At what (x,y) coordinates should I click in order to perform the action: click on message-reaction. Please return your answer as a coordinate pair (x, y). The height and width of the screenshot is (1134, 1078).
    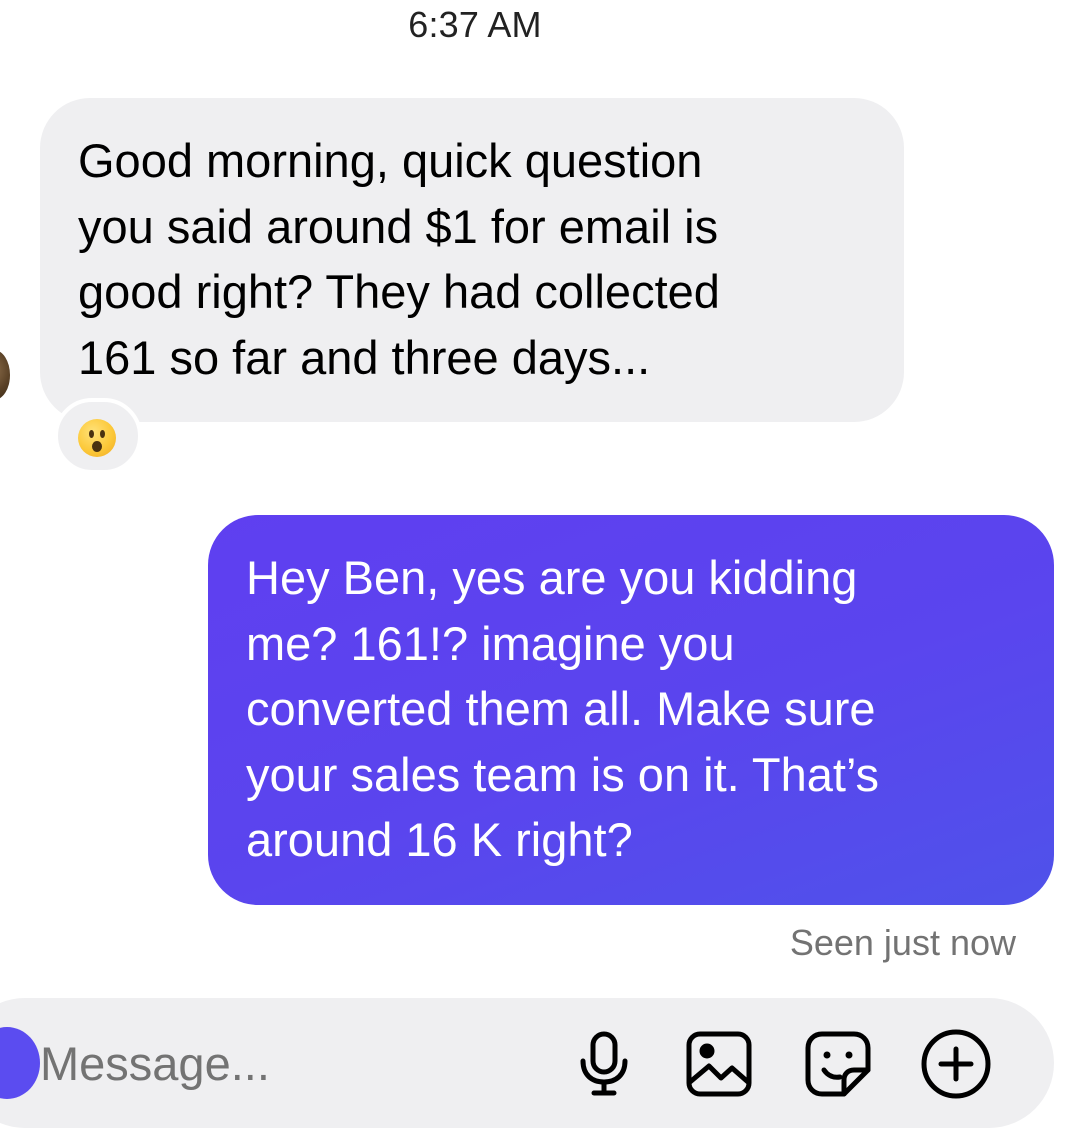
    Looking at the image, I should click on (98, 436).